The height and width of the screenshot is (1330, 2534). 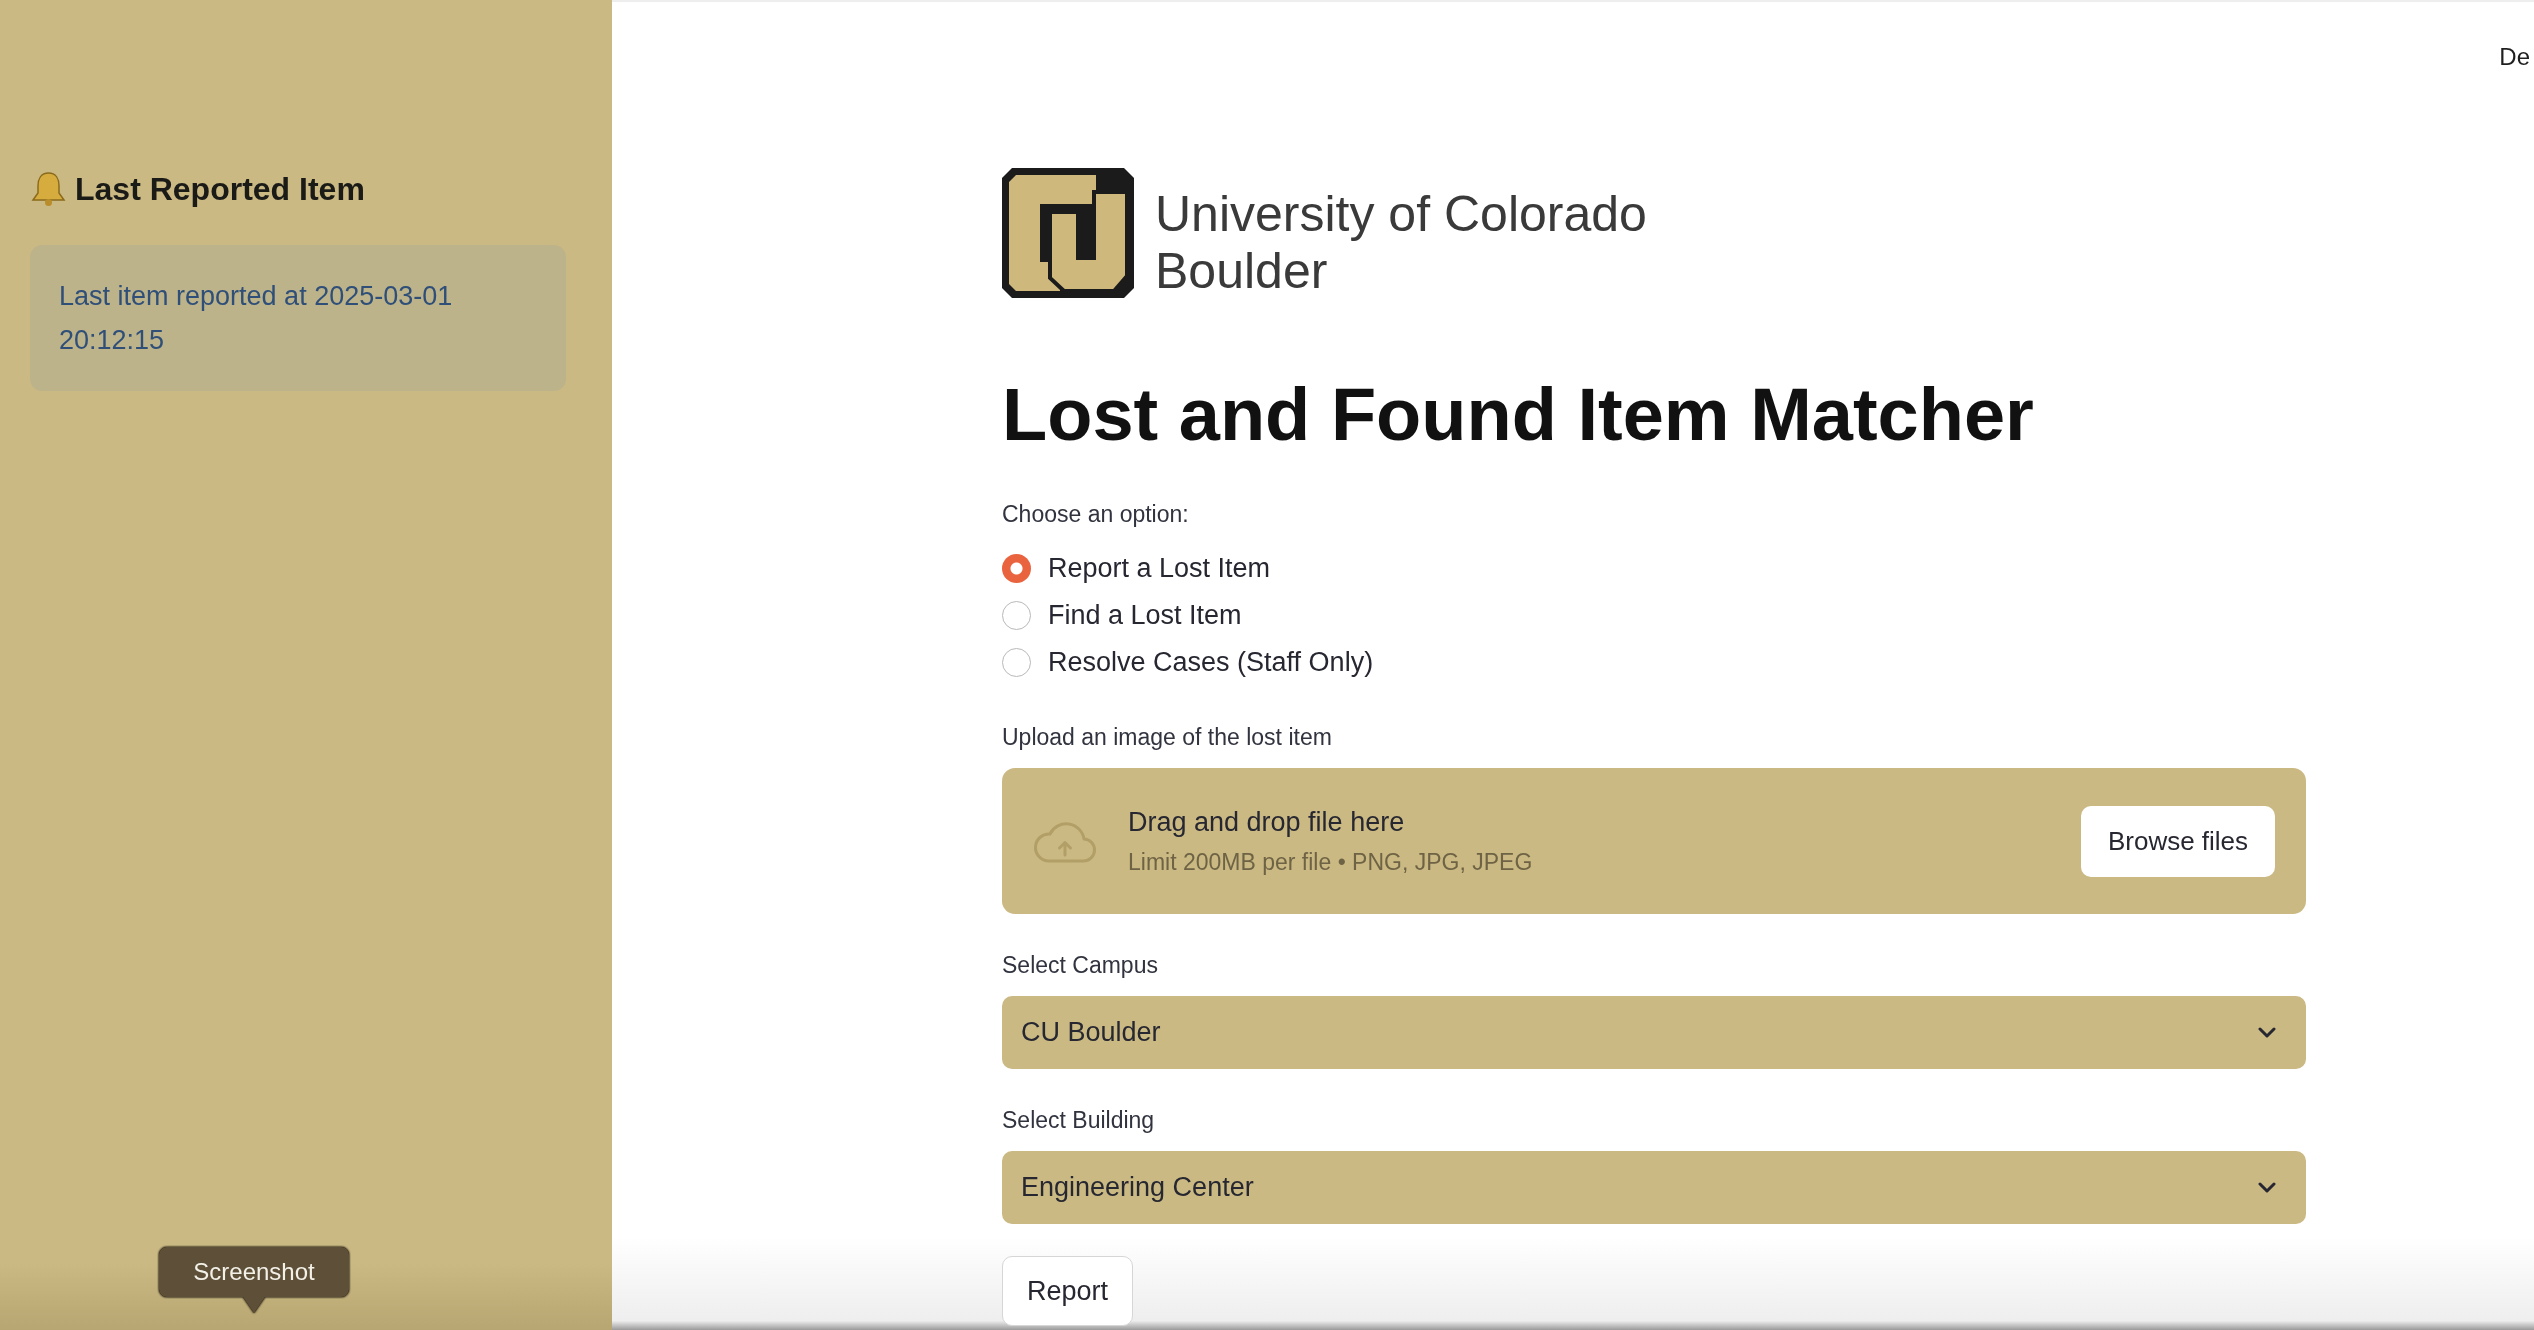 What do you see at coordinates (1654, 1187) in the screenshot?
I see `select-field: Engineering Center` at bounding box center [1654, 1187].